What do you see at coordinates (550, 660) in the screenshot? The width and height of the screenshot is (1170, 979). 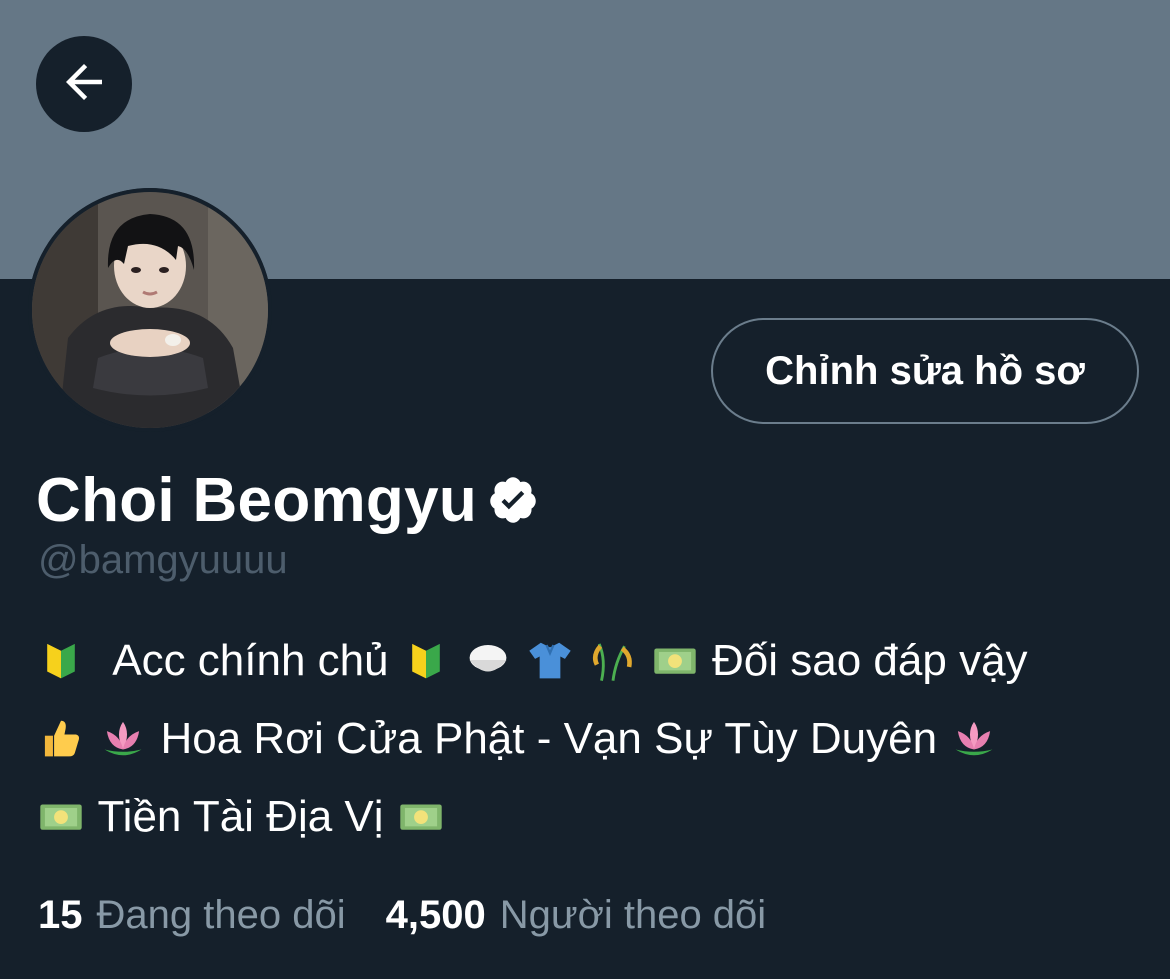 I see `shirt-icon` at bounding box center [550, 660].